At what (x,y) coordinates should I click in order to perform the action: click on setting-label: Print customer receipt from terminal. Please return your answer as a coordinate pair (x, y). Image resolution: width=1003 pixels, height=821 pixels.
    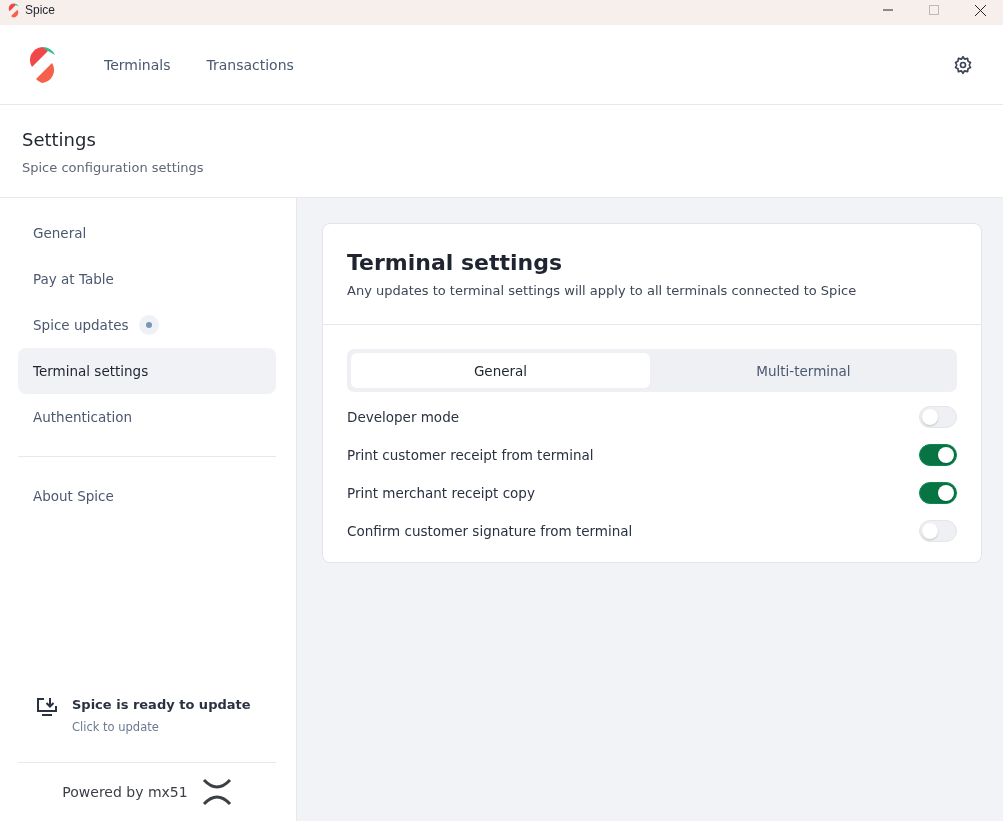
    Looking at the image, I should click on (470, 455).